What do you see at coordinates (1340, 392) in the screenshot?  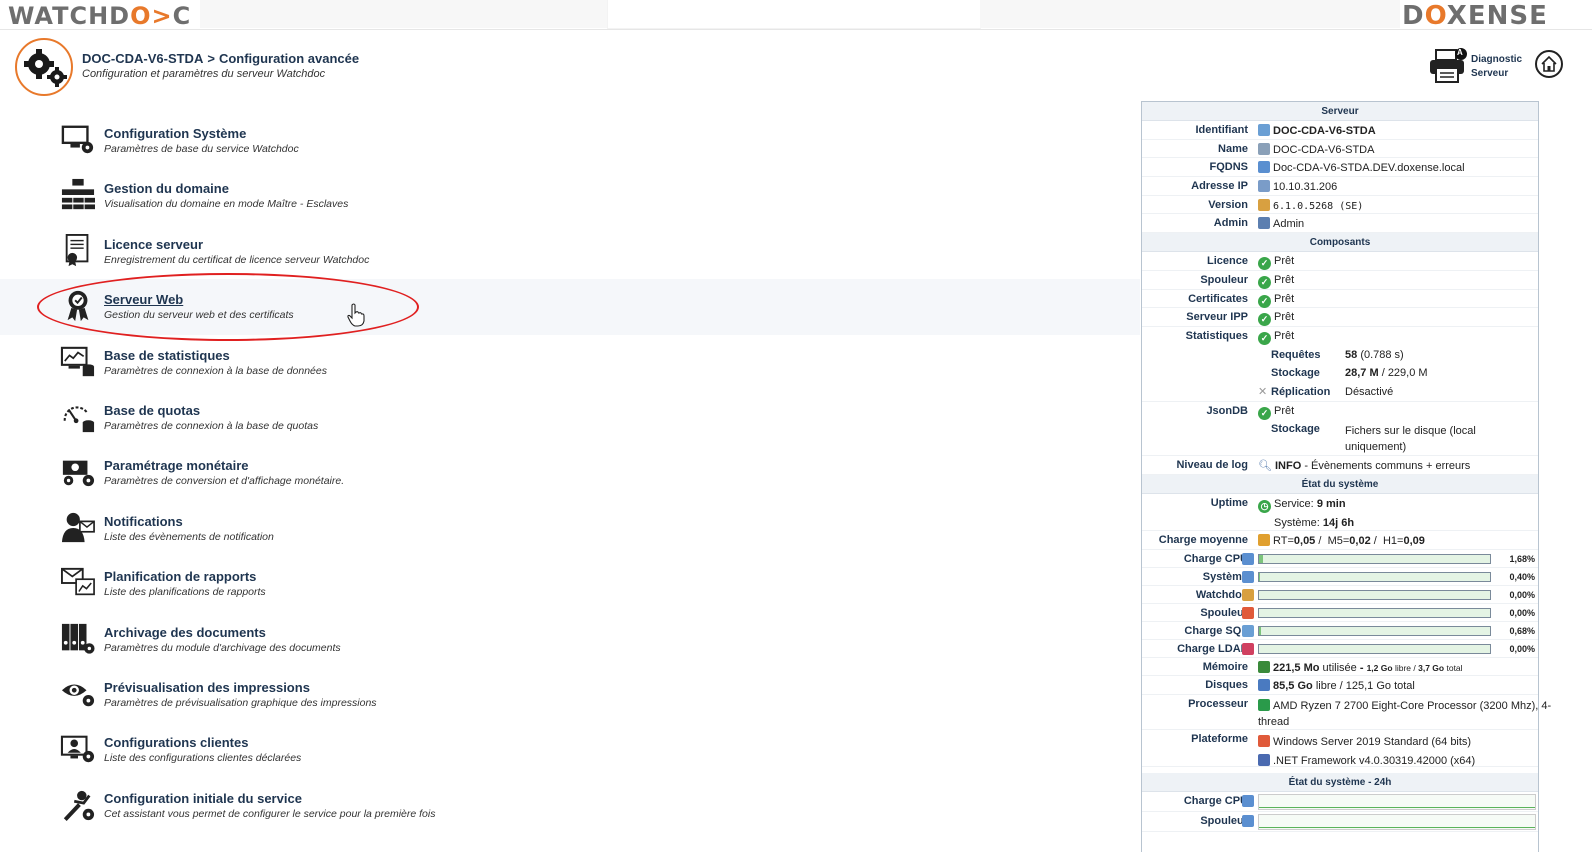 I see `stats-replication: ✕ Réplication Désactivé` at bounding box center [1340, 392].